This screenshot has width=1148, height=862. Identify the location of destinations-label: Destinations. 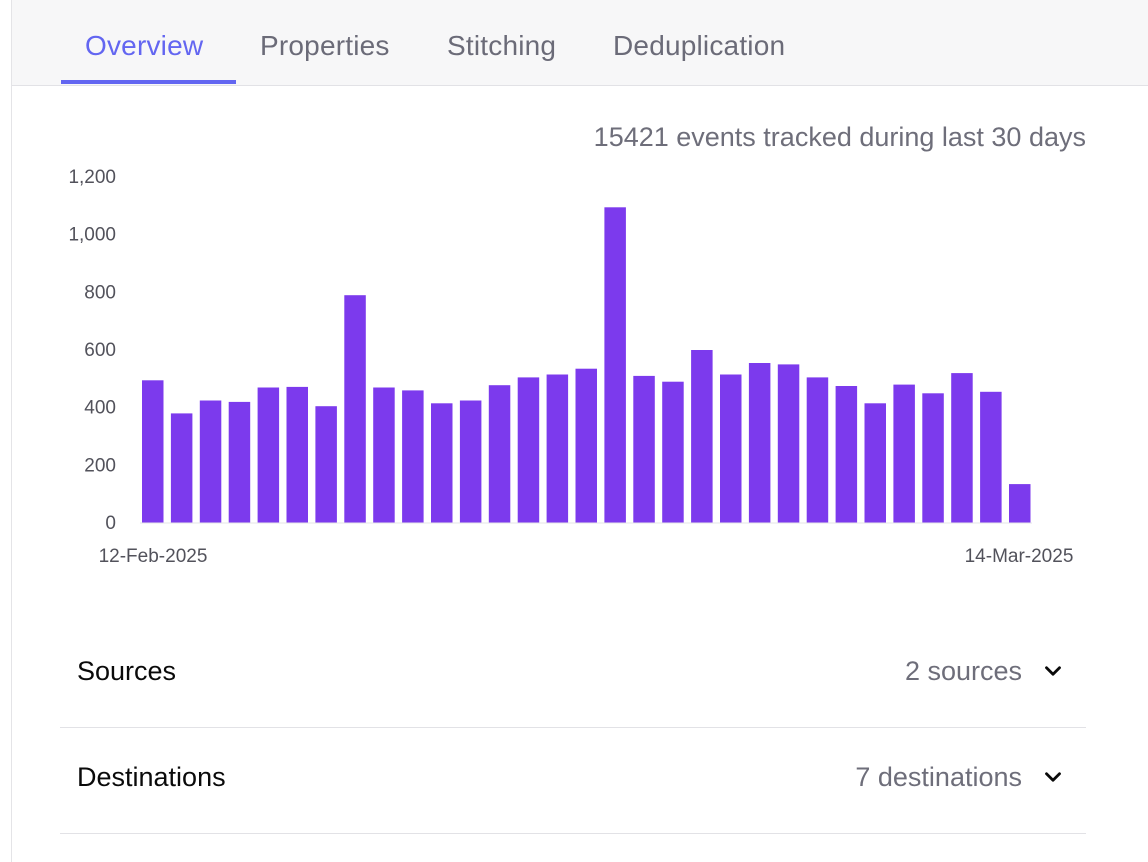
(151, 777).